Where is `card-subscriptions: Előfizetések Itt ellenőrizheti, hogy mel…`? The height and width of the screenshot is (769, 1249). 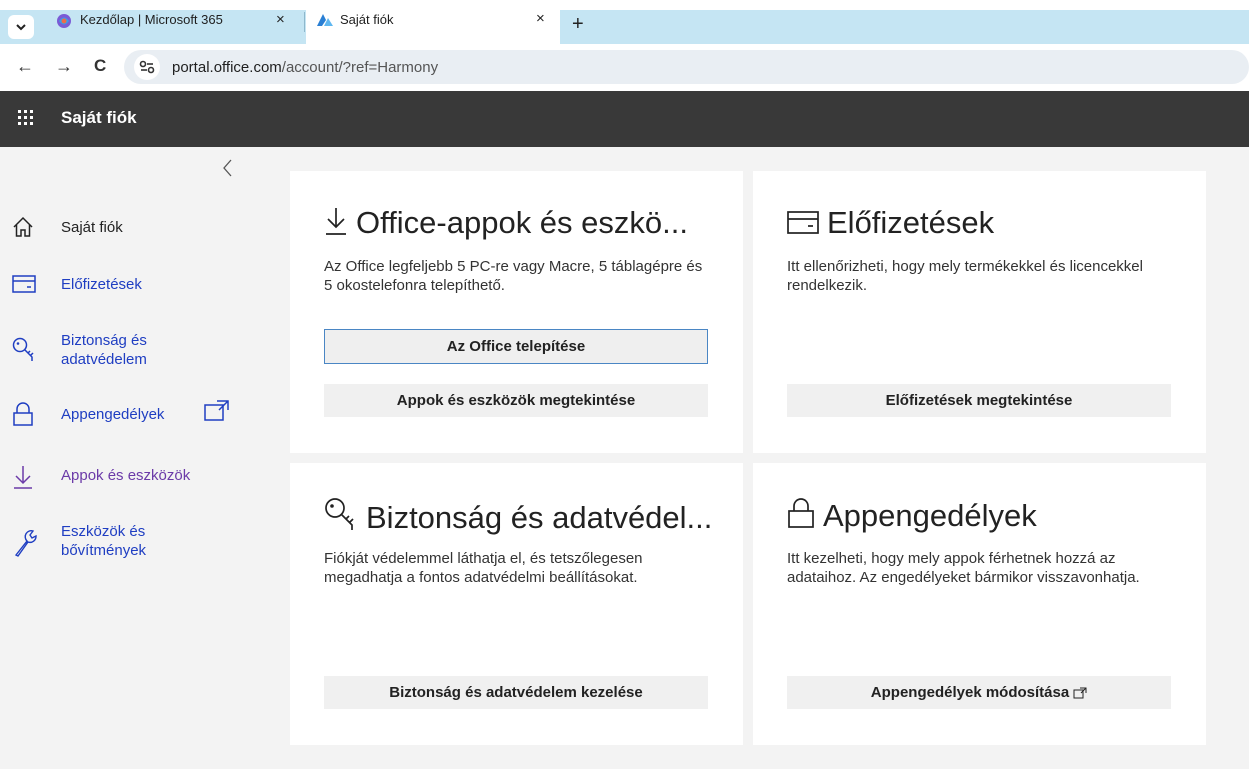
card-subscriptions: Előfizetések Itt ellenőrizheti, hogy mel… is located at coordinates (979, 312).